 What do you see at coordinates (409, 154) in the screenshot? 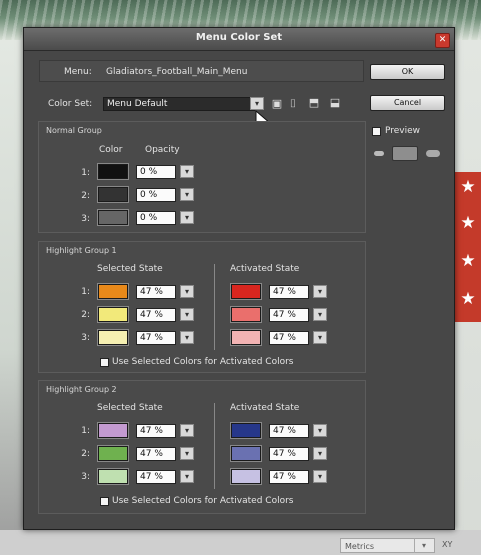
I see `preview-controls` at bounding box center [409, 154].